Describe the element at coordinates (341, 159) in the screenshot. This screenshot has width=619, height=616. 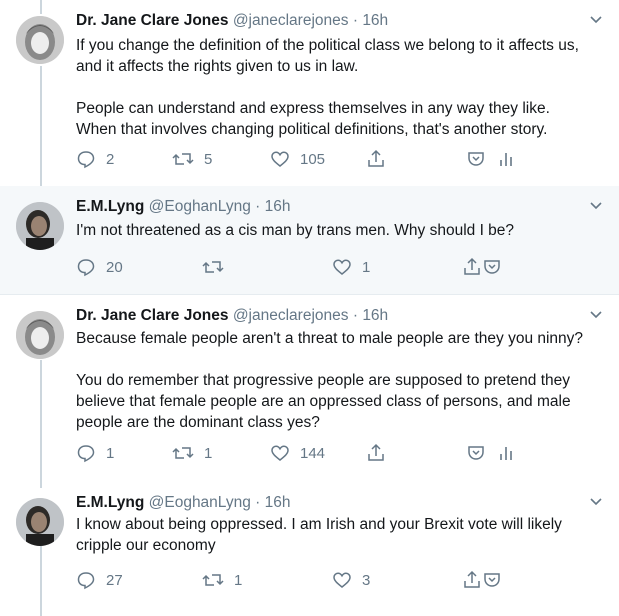
I see `tweet-actions: 2 5 105` at that location.